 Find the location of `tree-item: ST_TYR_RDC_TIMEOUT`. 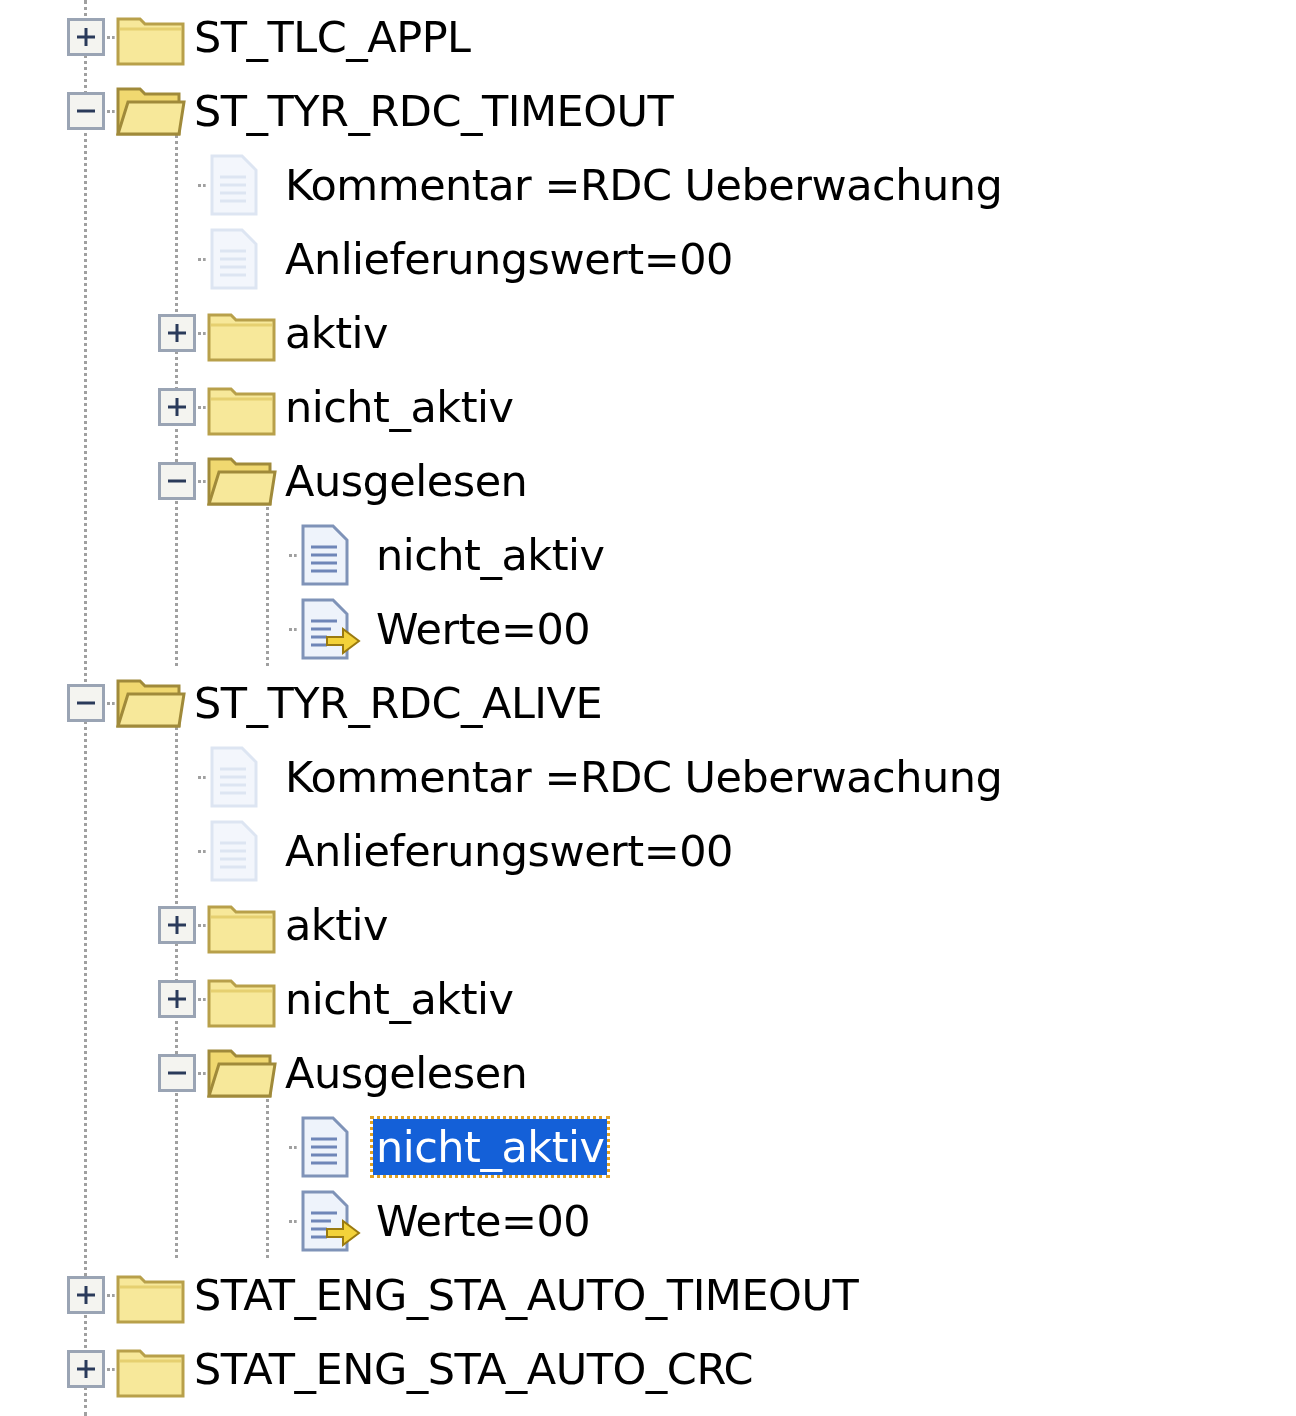

tree-item: ST_TYR_RDC_TIMEOUT is located at coordinates (434, 111).